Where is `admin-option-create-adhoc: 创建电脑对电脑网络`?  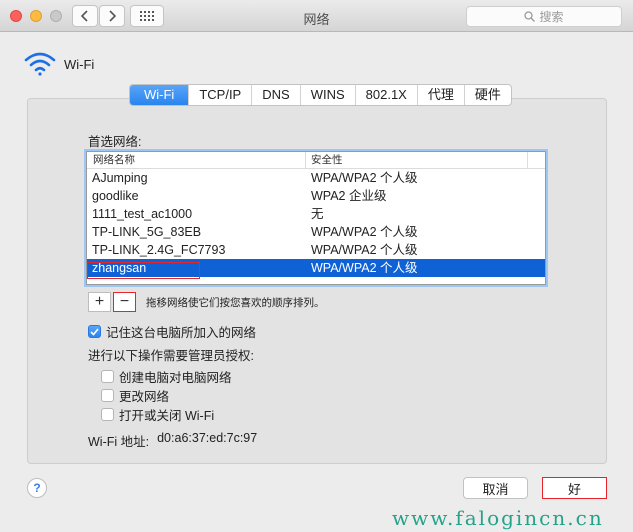 admin-option-create-adhoc: 创建电脑对电脑网络 is located at coordinates (166, 376).